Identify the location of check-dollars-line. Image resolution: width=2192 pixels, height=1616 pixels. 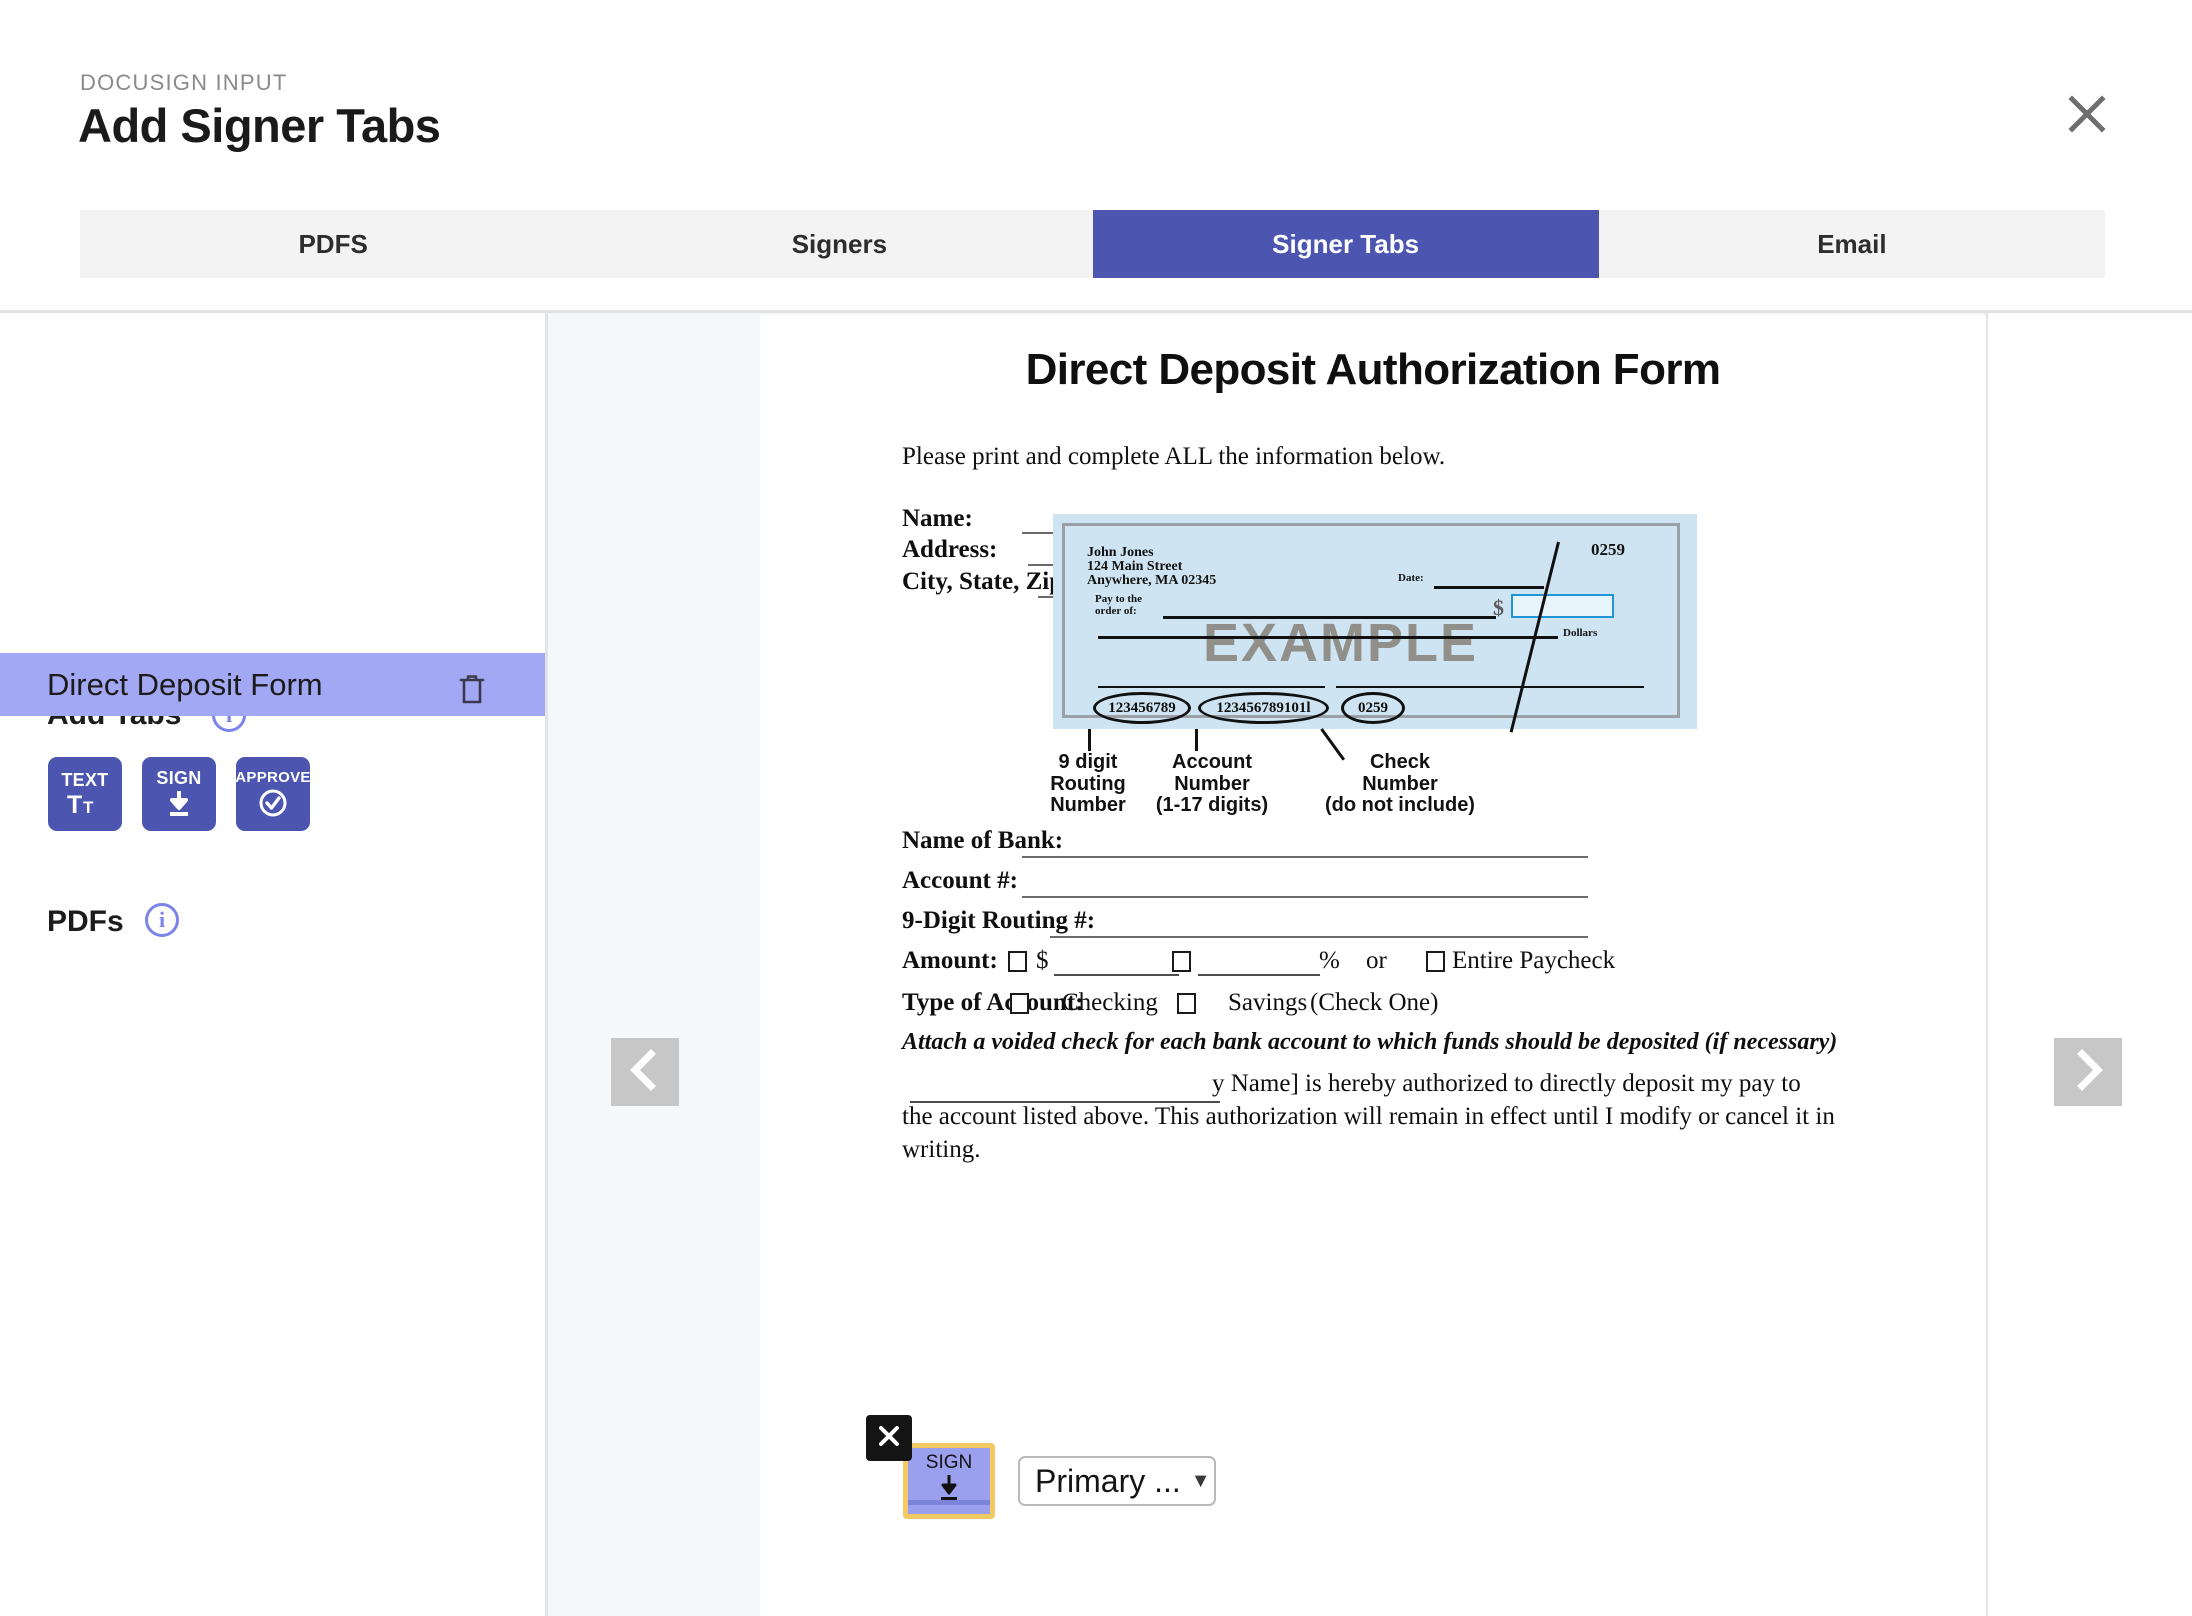
(1328, 637).